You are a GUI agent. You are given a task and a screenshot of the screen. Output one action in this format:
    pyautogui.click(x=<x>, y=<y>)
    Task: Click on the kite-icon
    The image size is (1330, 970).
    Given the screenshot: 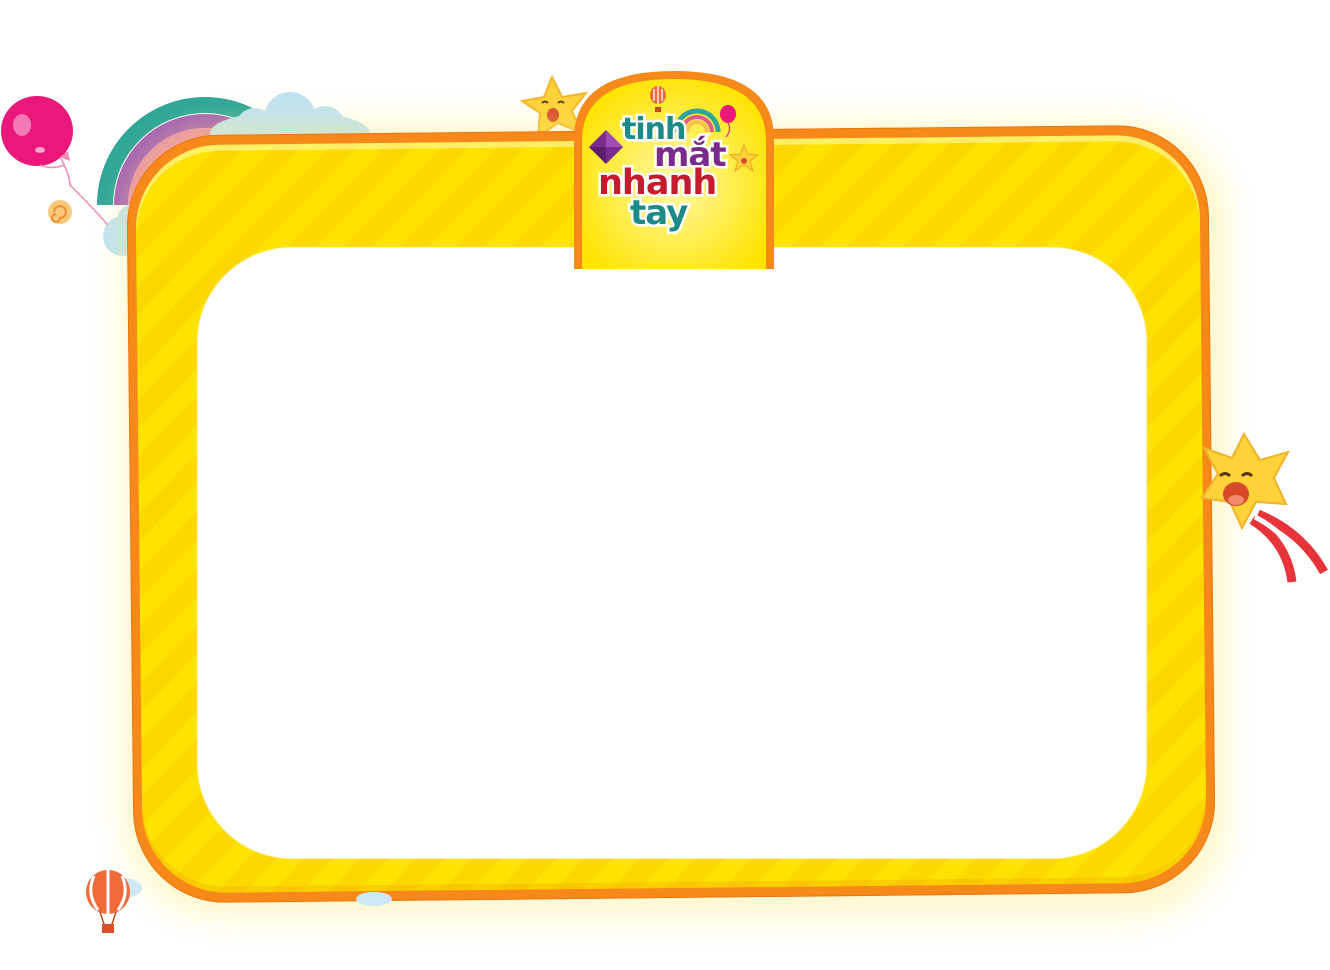 What is the action you would take?
    pyautogui.click(x=606, y=147)
    